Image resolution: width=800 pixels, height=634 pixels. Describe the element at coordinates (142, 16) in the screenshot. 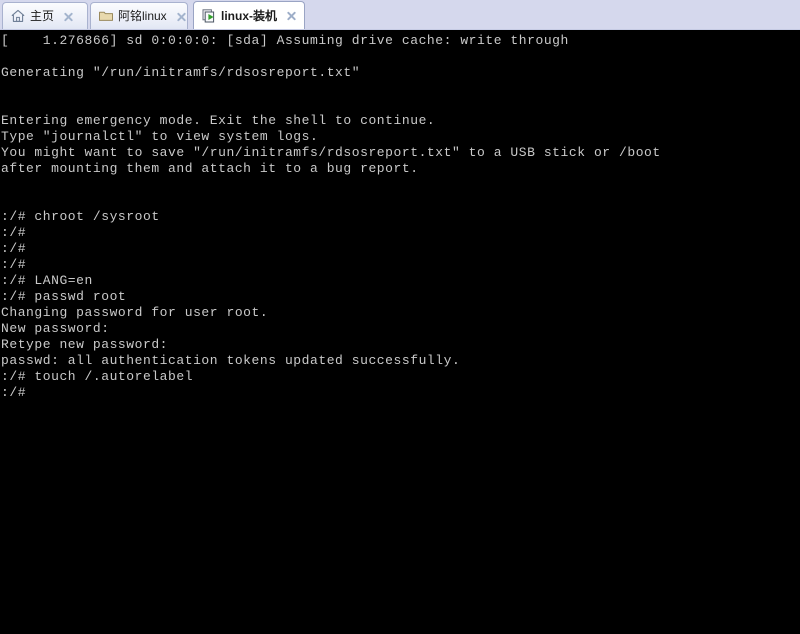

I see `tab-label: 阿铭linux` at that location.